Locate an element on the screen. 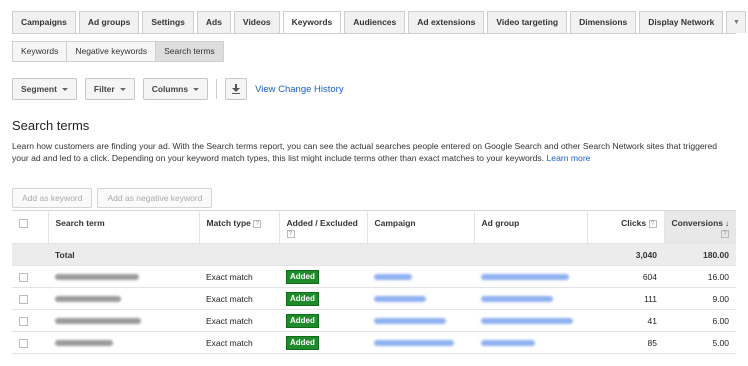 This screenshot has width=748, height=366. total-clicks: 3,040 is located at coordinates (625, 254).